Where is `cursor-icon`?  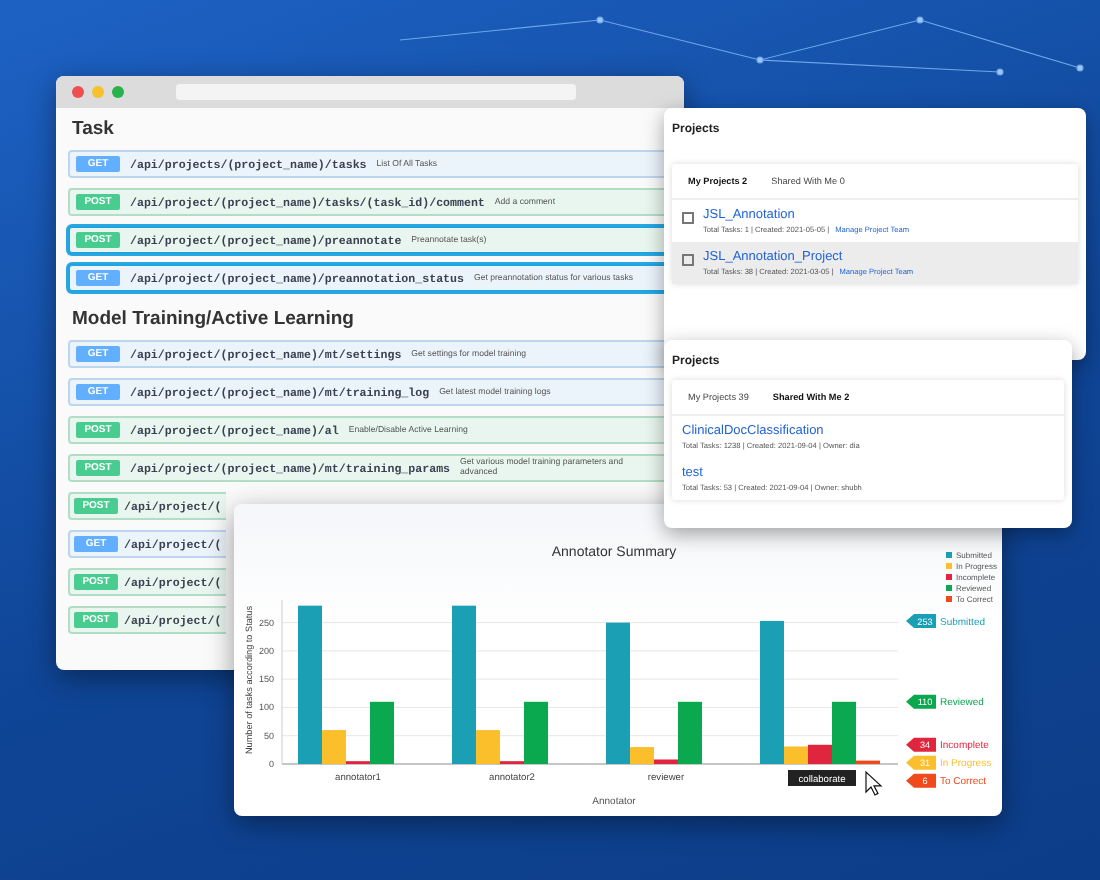 cursor-icon is located at coordinates (874, 783).